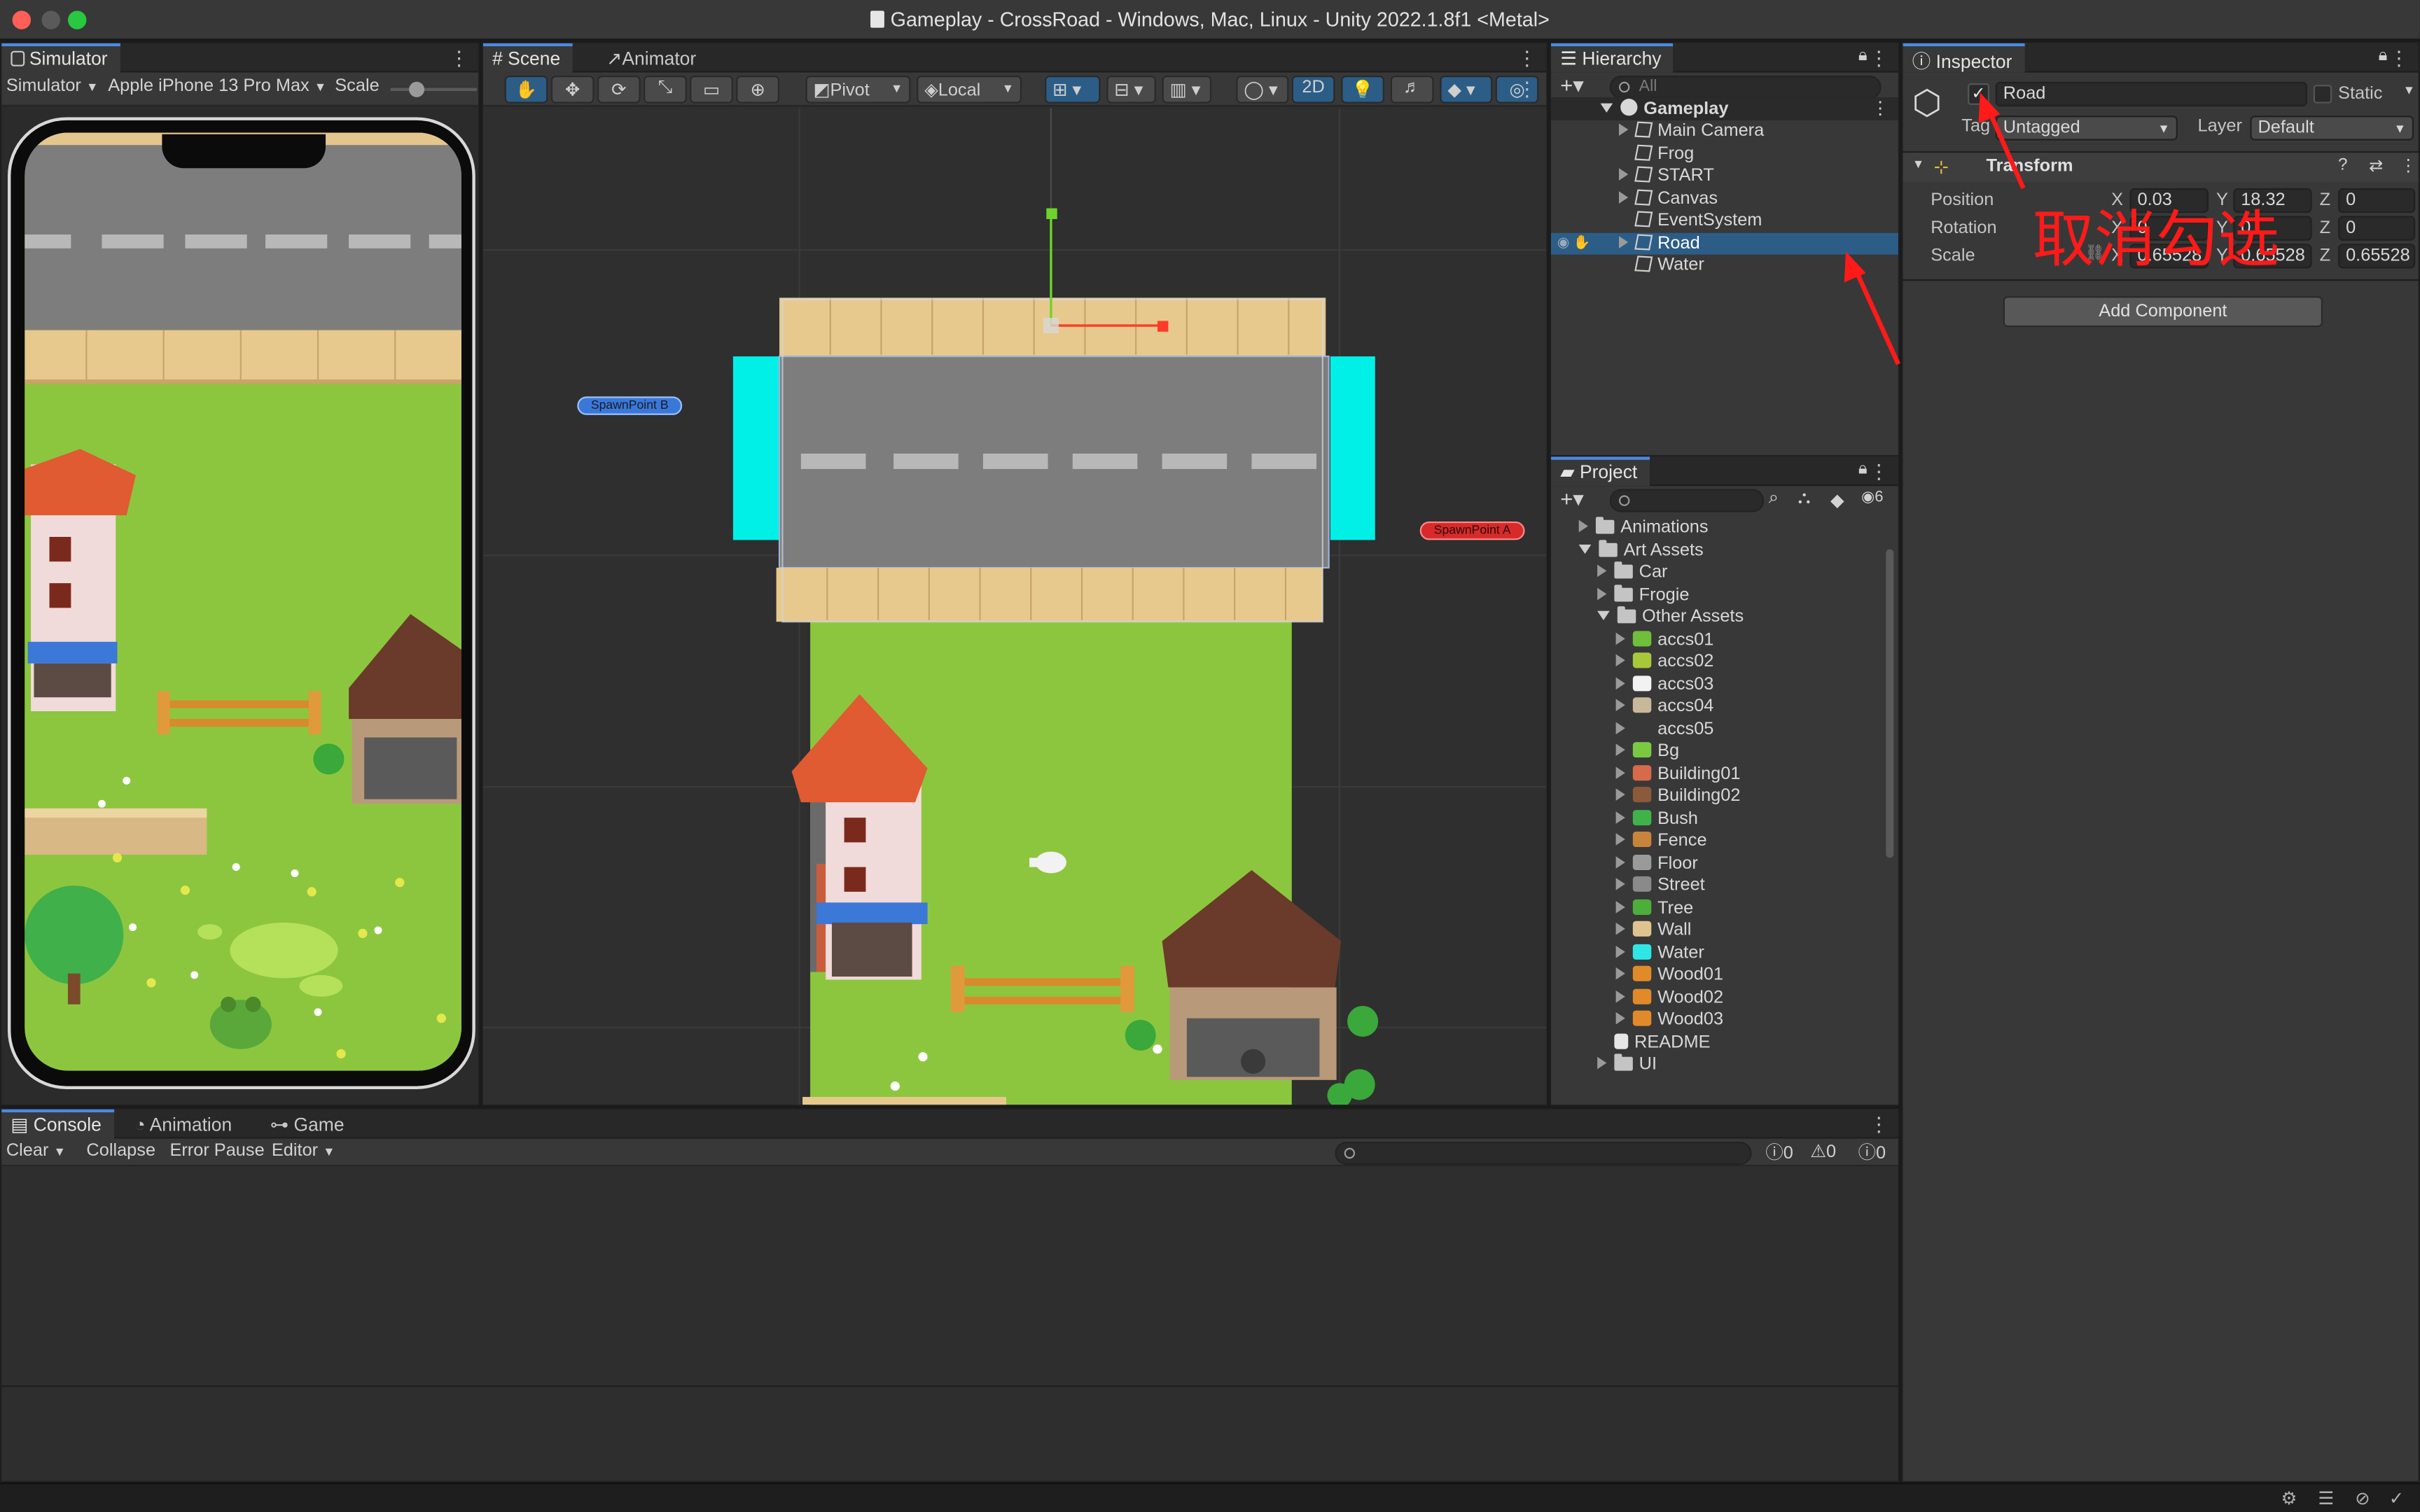 The width and height of the screenshot is (2420, 1512). Describe the element at coordinates (1779, 1152) in the screenshot. I see `info-count-toggle: ⓘ0` at that location.